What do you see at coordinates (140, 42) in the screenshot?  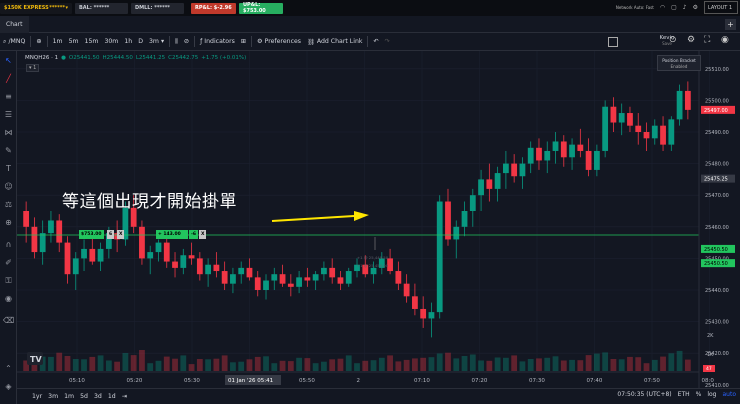 I see `interval-d: D` at bounding box center [140, 42].